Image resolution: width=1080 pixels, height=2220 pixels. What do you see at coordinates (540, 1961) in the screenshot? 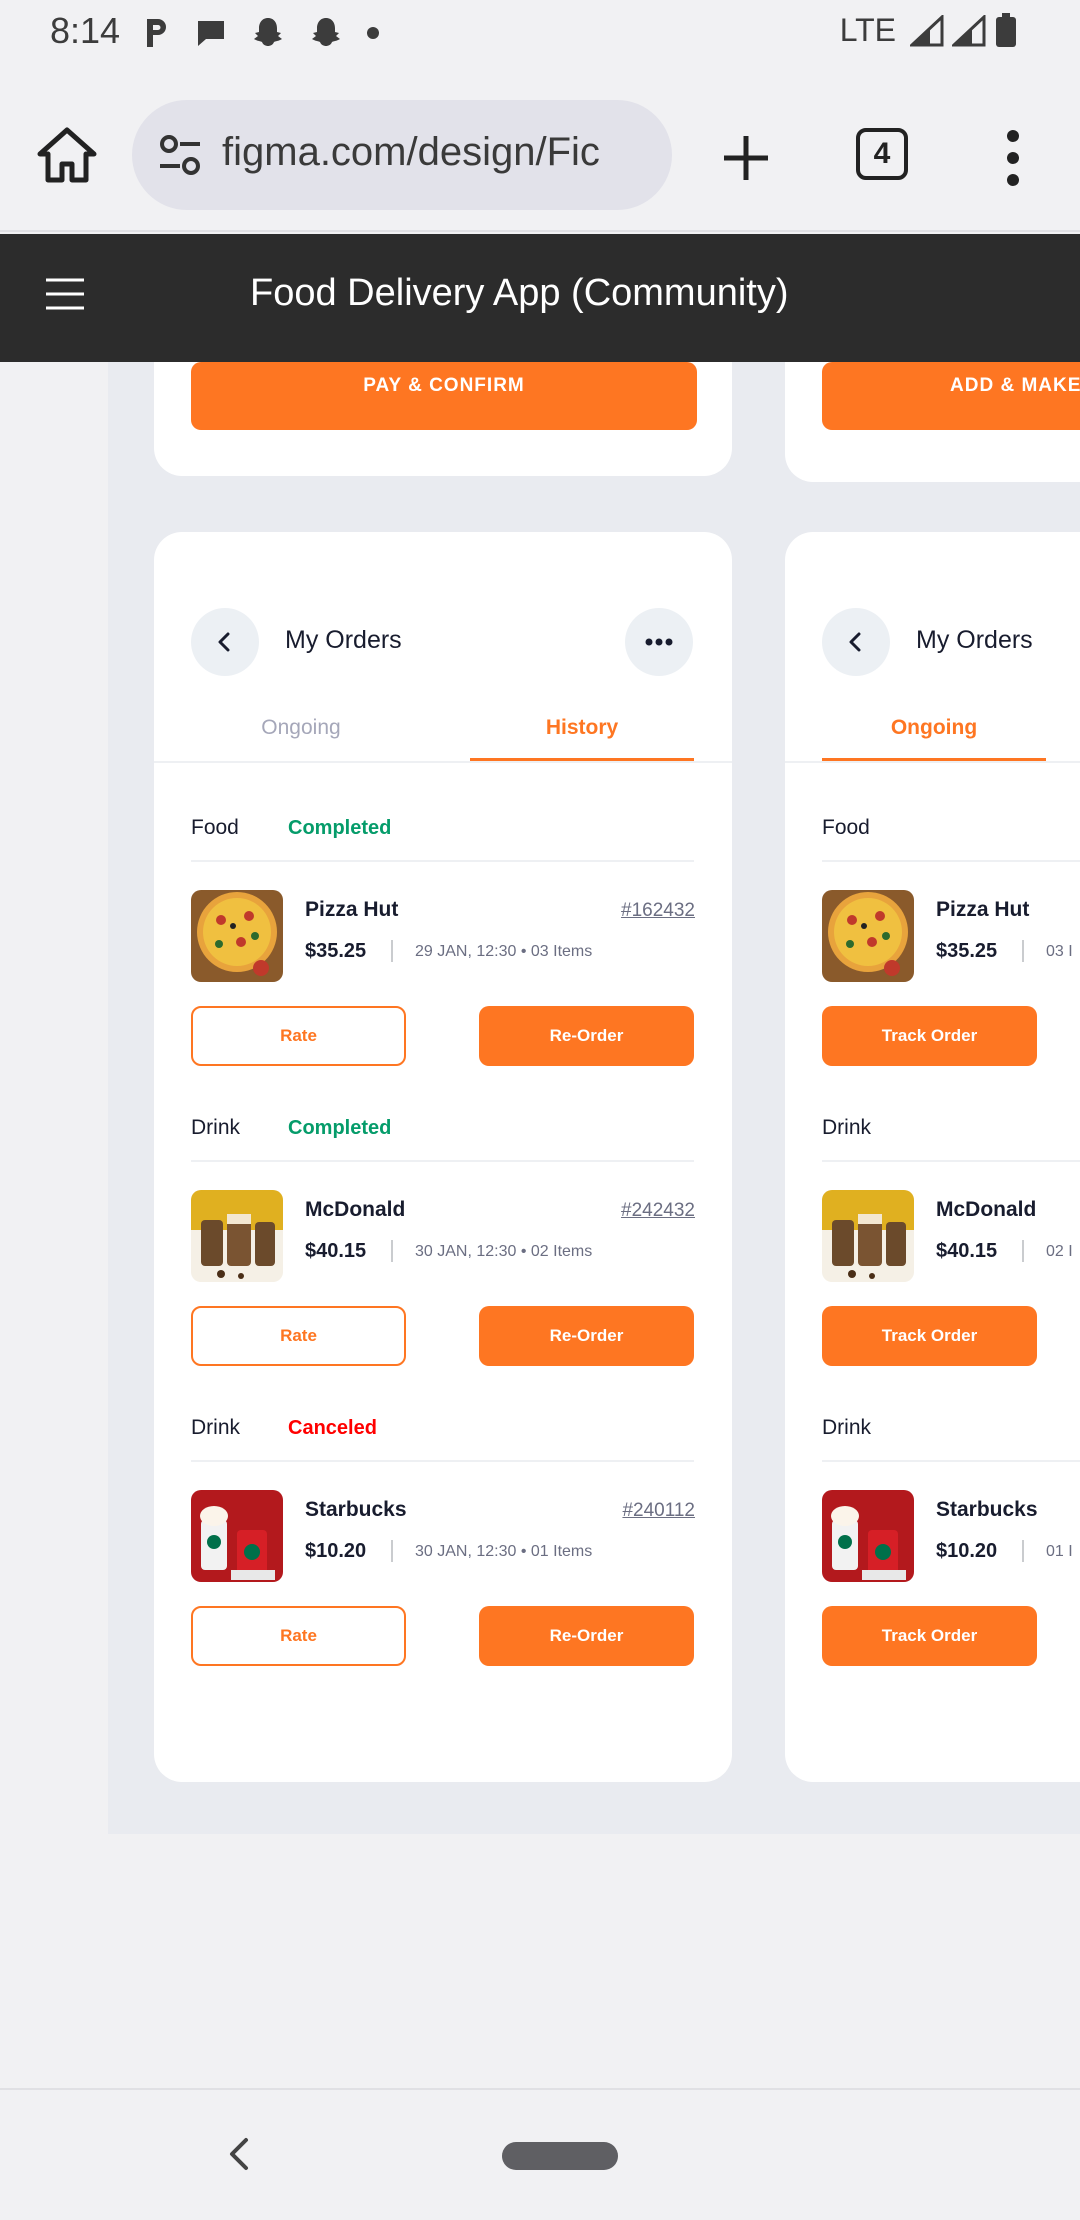
I see `empty-area` at bounding box center [540, 1961].